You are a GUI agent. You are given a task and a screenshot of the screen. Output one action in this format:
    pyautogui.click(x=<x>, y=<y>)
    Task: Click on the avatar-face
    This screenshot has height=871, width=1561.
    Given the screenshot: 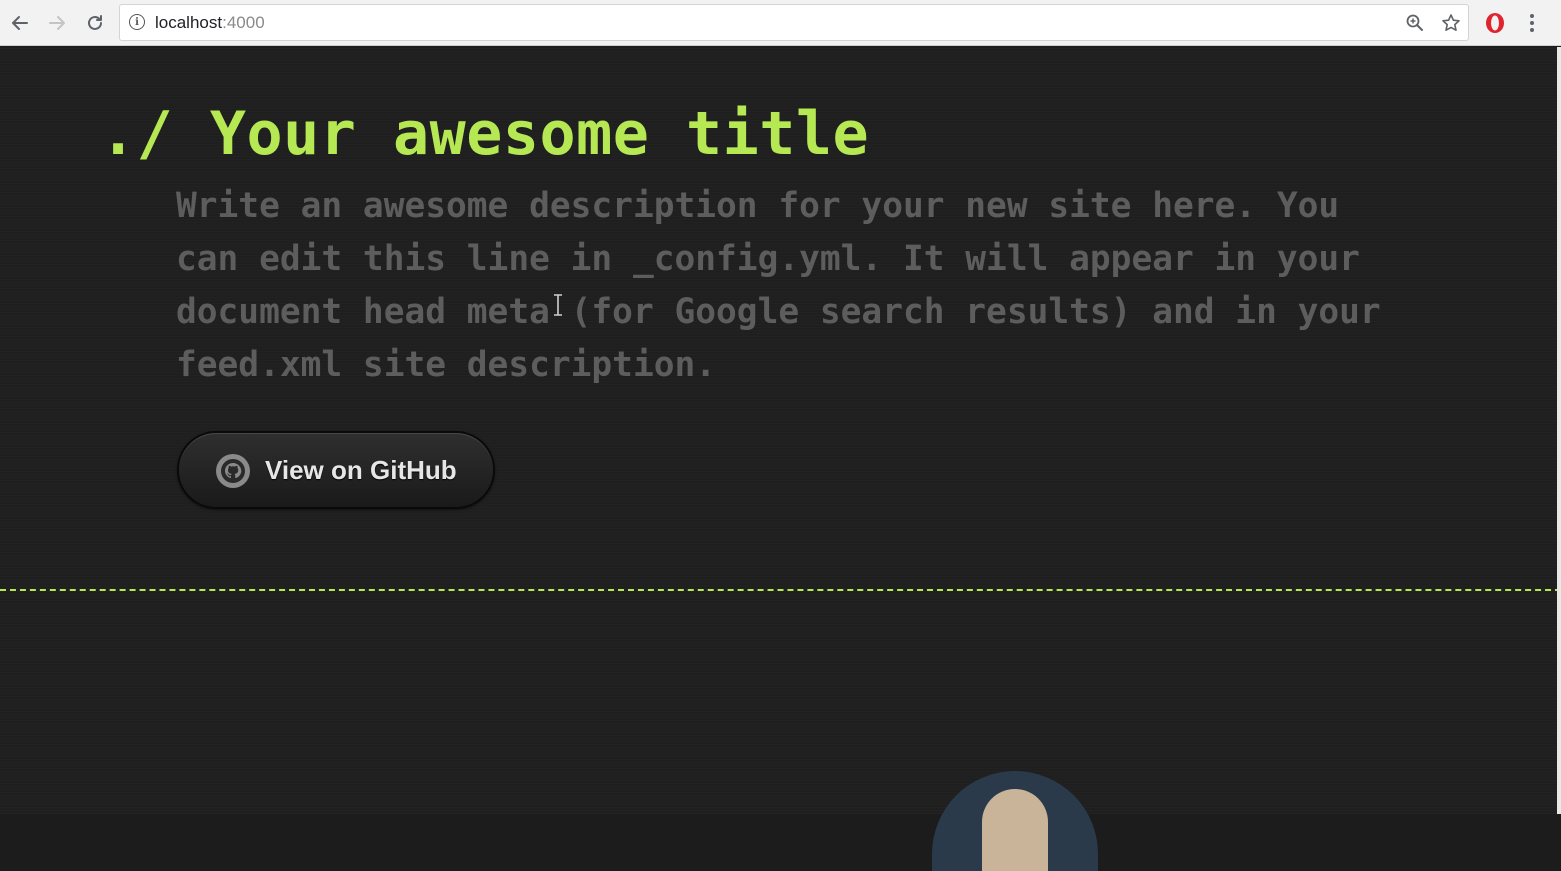 What is the action you would take?
    pyautogui.click(x=1015, y=830)
    